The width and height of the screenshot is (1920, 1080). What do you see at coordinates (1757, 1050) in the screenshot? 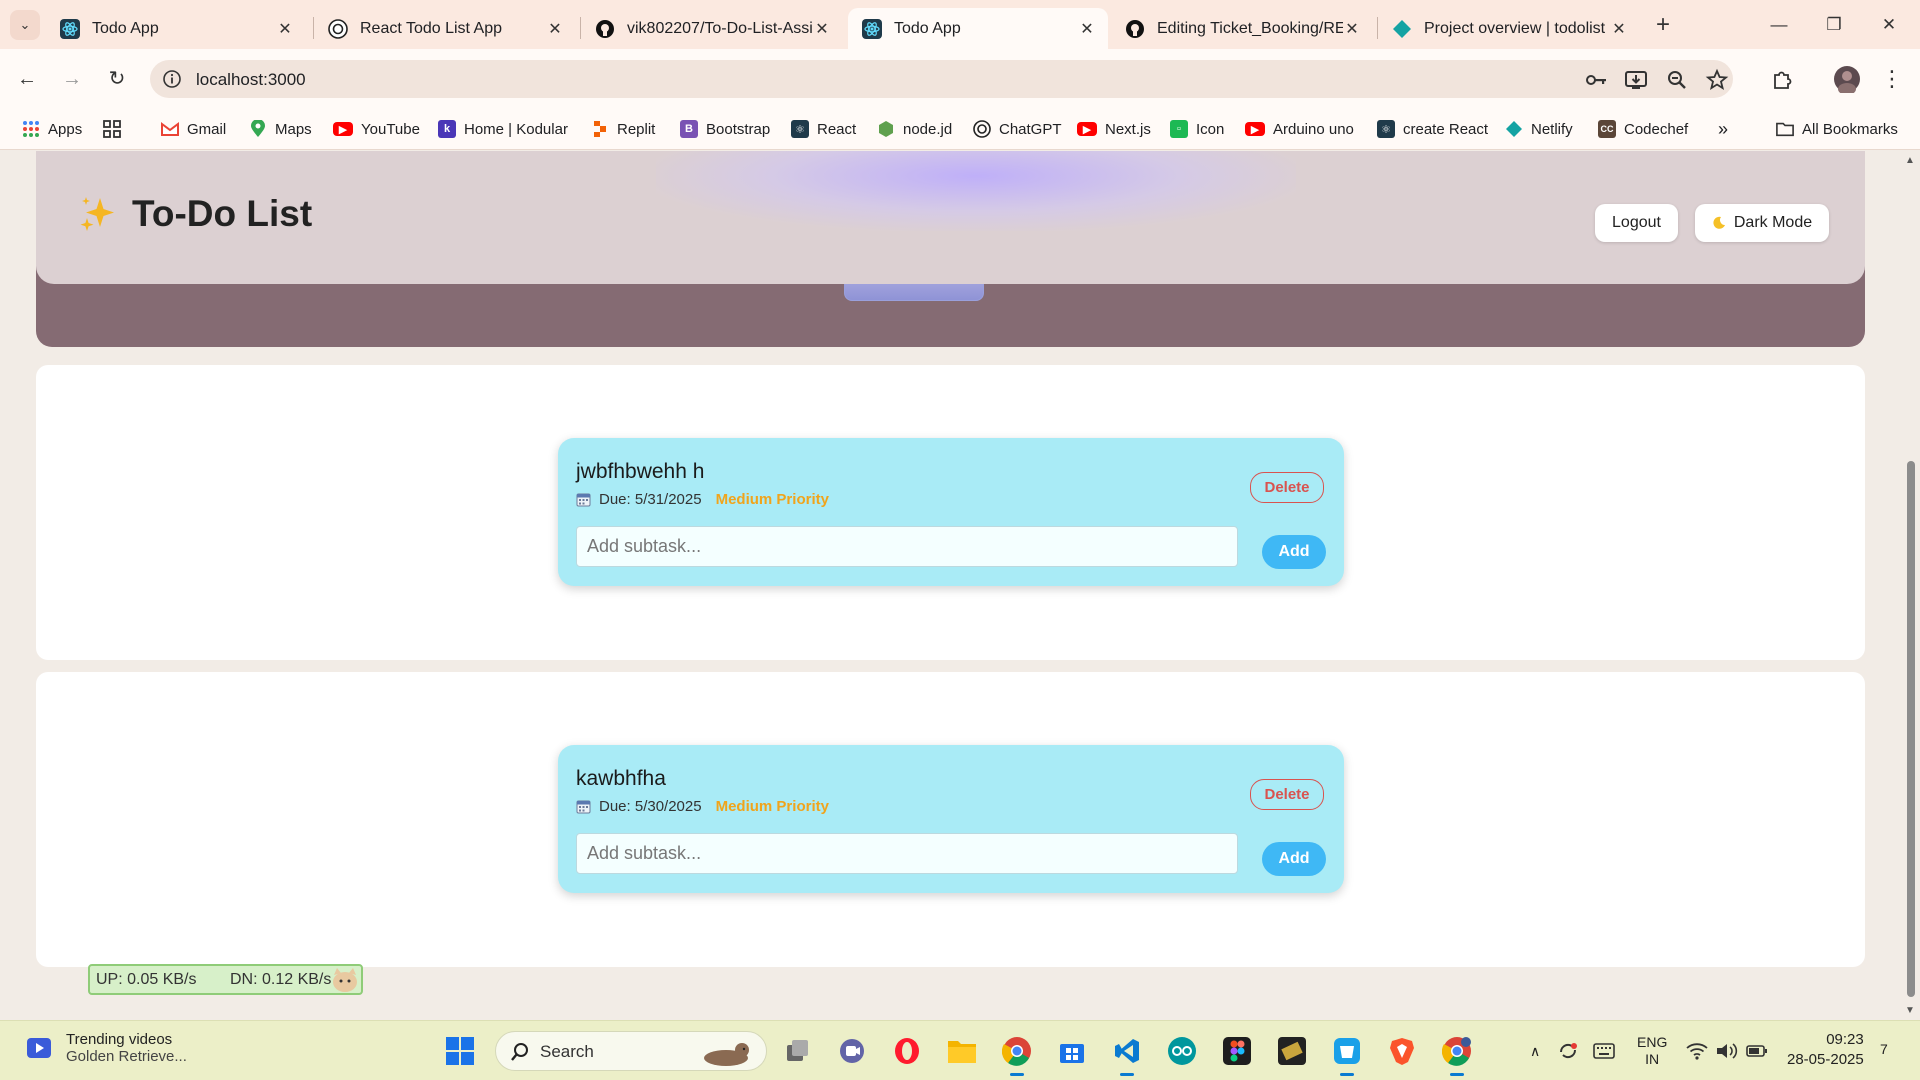
I see `battery-icon` at bounding box center [1757, 1050].